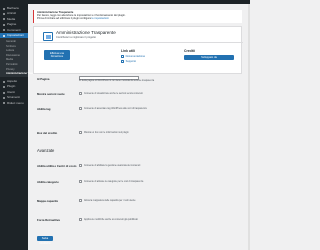 Image resolution: width=320 pixels, height=250 pixels. I want to click on menu-label: Utenti, so click(11, 91).